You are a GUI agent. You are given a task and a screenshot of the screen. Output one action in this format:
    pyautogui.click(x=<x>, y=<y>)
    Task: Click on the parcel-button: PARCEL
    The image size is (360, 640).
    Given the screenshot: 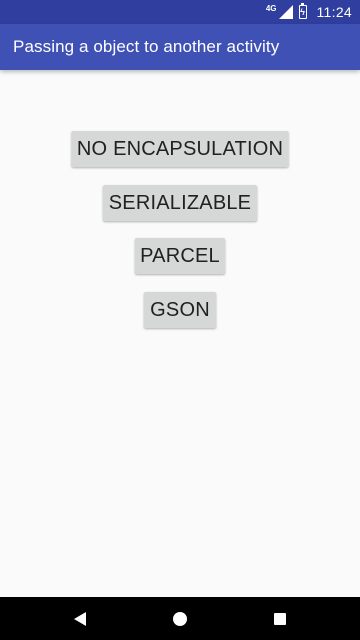 What is the action you would take?
    pyautogui.click(x=180, y=256)
    